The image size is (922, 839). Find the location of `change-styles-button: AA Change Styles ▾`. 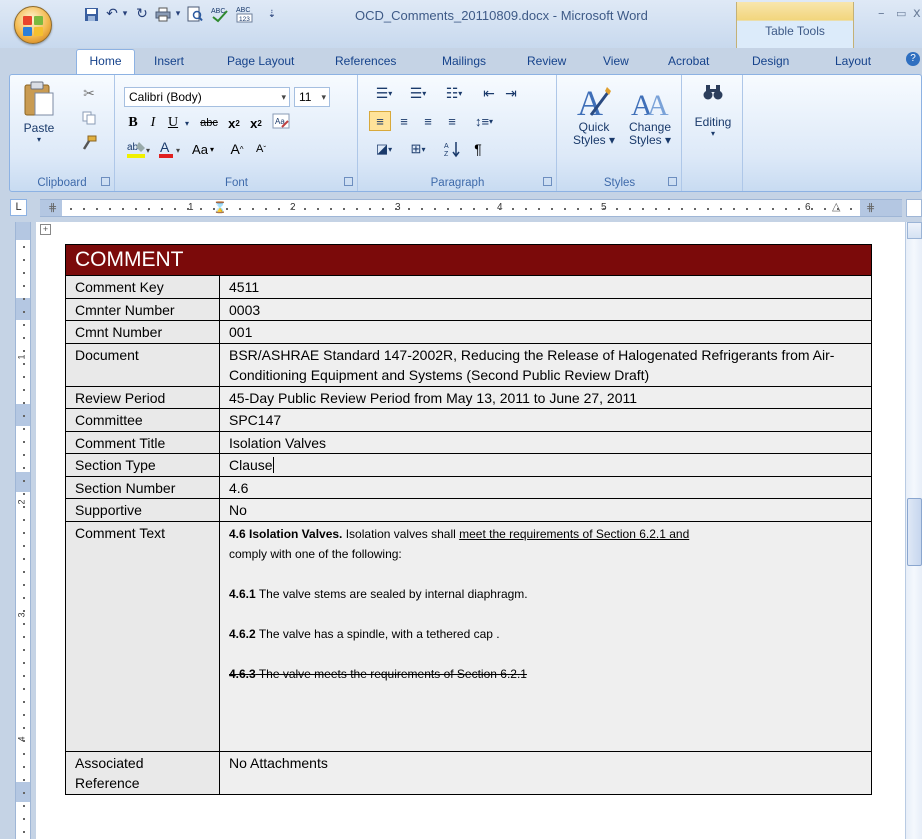

change-styles-button: AA Change Styles ▾ is located at coordinates (650, 123).